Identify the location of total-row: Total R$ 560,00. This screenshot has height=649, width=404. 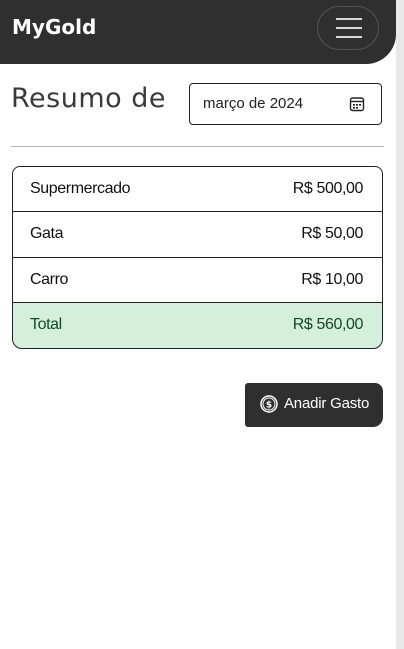
(197, 326).